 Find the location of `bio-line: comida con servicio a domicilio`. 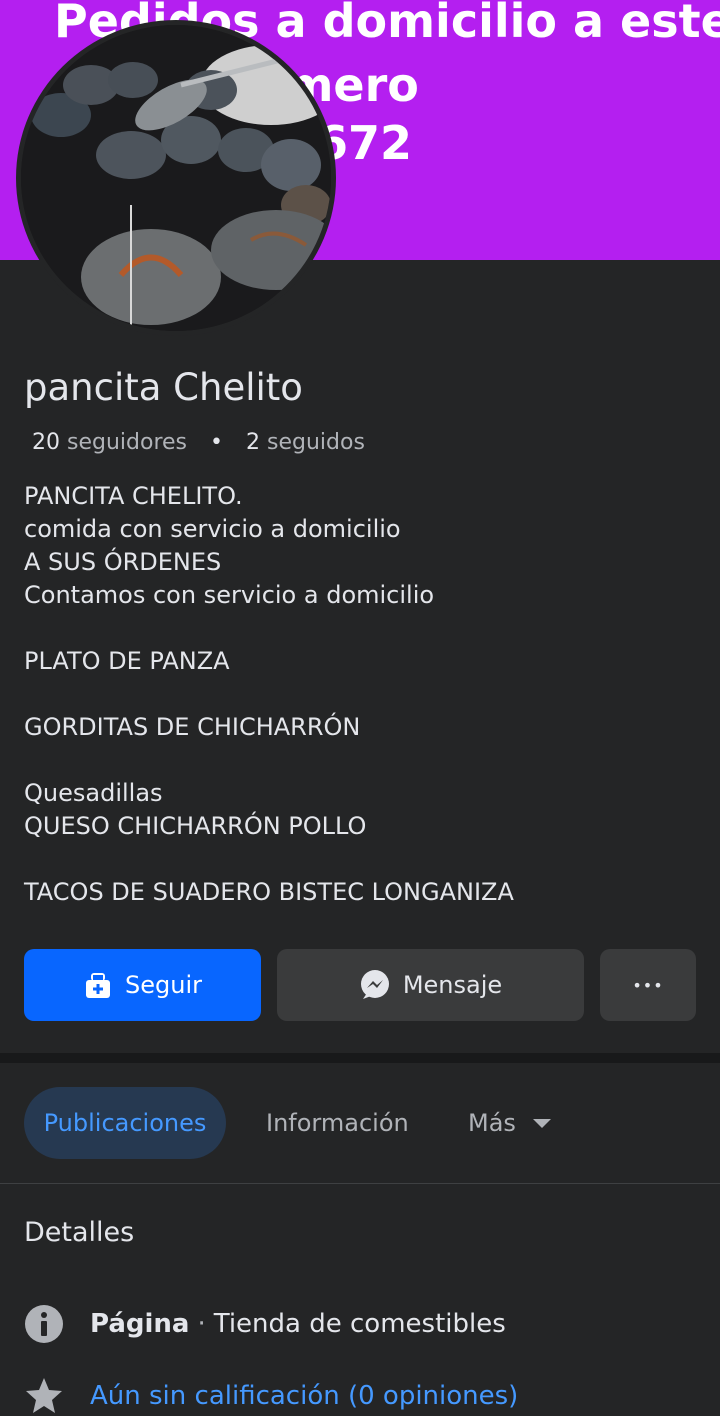

bio-line: comida con servicio a domicilio is located at coordinates (212, 529).